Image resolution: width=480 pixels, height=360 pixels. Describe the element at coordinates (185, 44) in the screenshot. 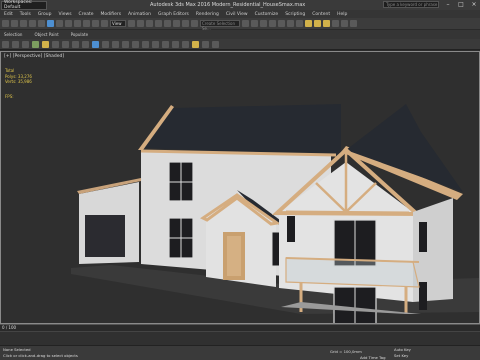

I see `unhide-icon` at that location.